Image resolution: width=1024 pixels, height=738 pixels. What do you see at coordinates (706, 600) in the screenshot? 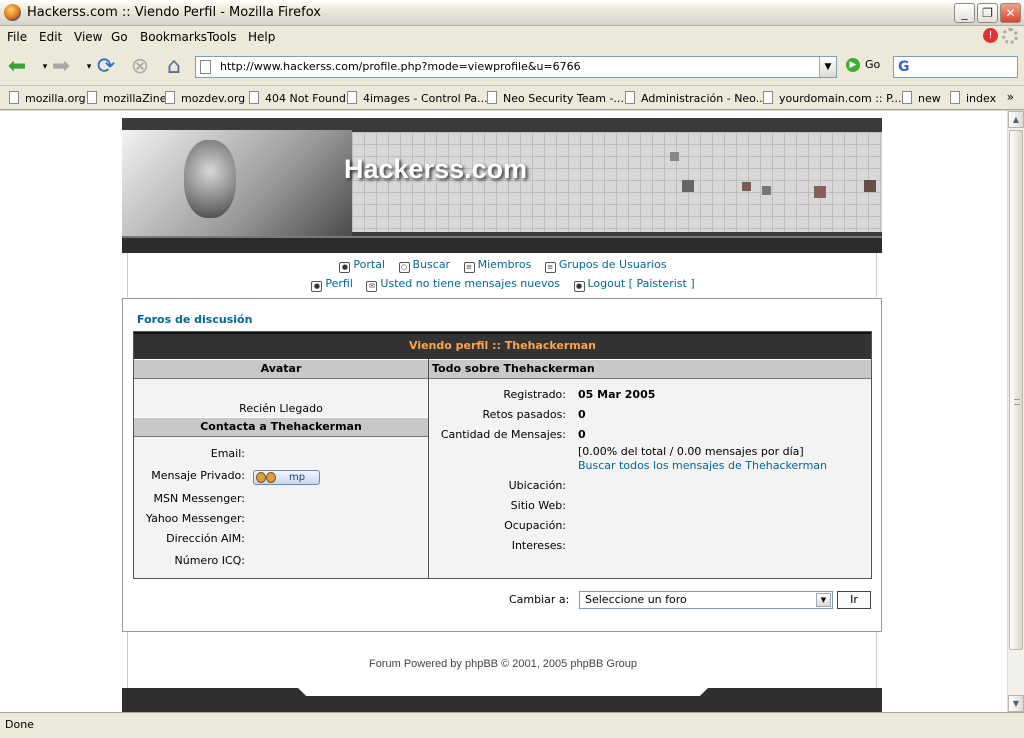
I see `forum-jump-select: Seleccione un foro ▼` at bounding box center [706, 600].